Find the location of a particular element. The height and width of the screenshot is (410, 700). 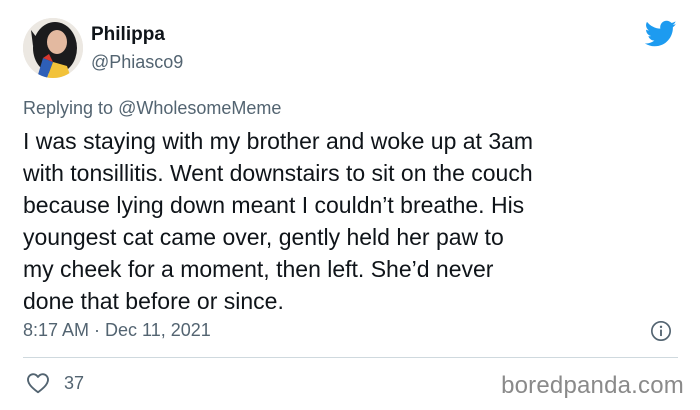

reply-mention-link: @WholesomeMeme is located at coordinates (199, 108).